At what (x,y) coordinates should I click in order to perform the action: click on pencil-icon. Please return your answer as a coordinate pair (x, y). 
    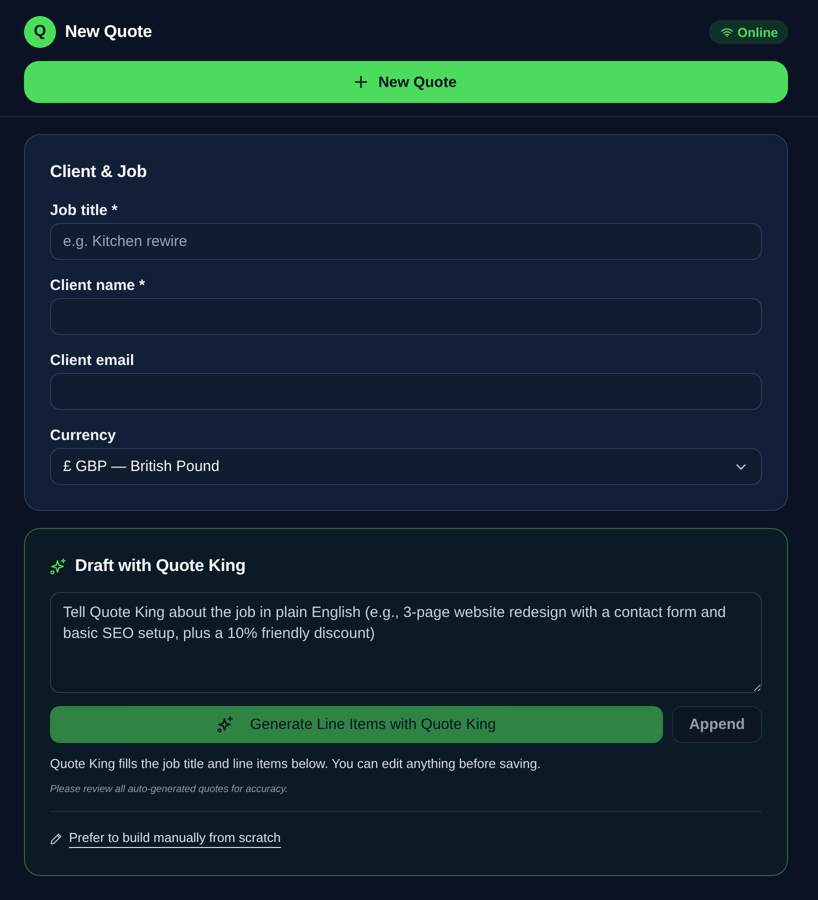
    Looking at the image, I should click on (56, 838).